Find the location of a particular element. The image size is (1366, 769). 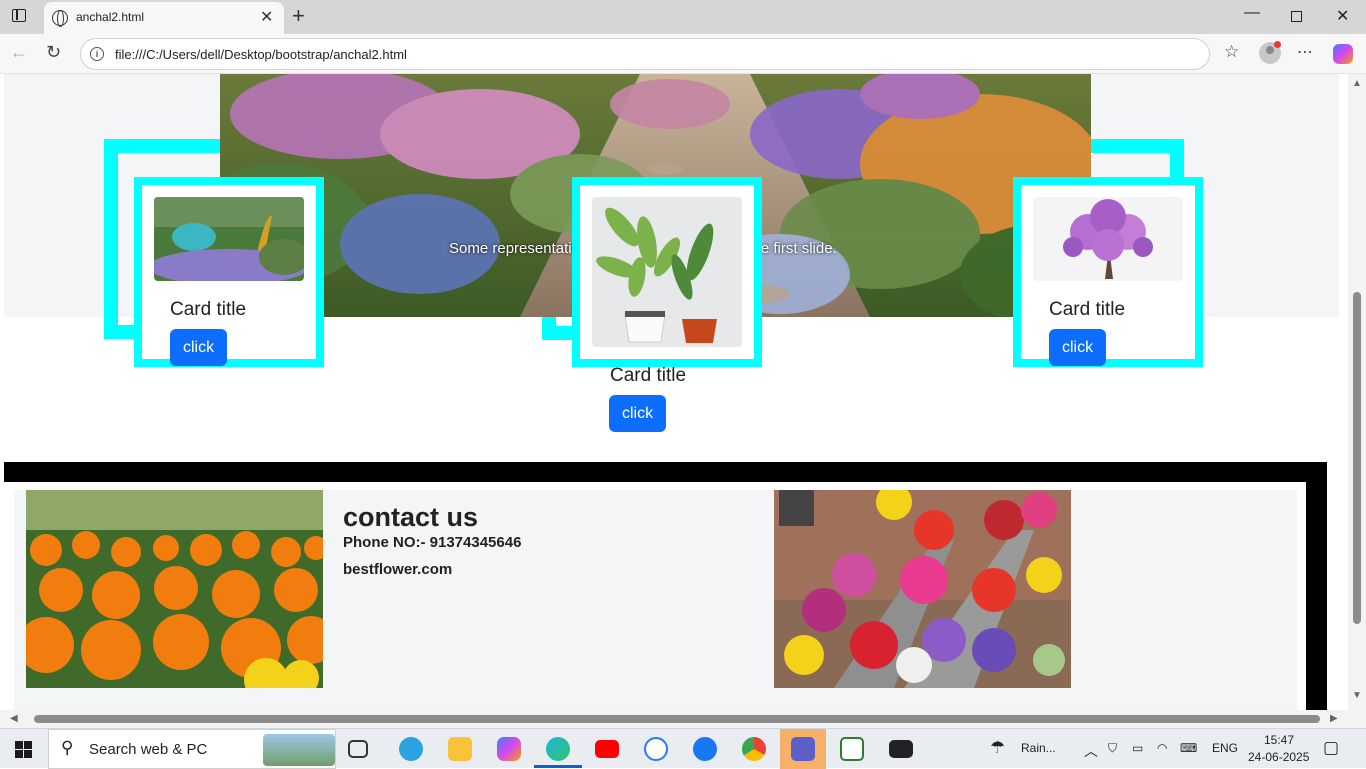

clock-time: 15:47 is located at coordinates (1279, 740).